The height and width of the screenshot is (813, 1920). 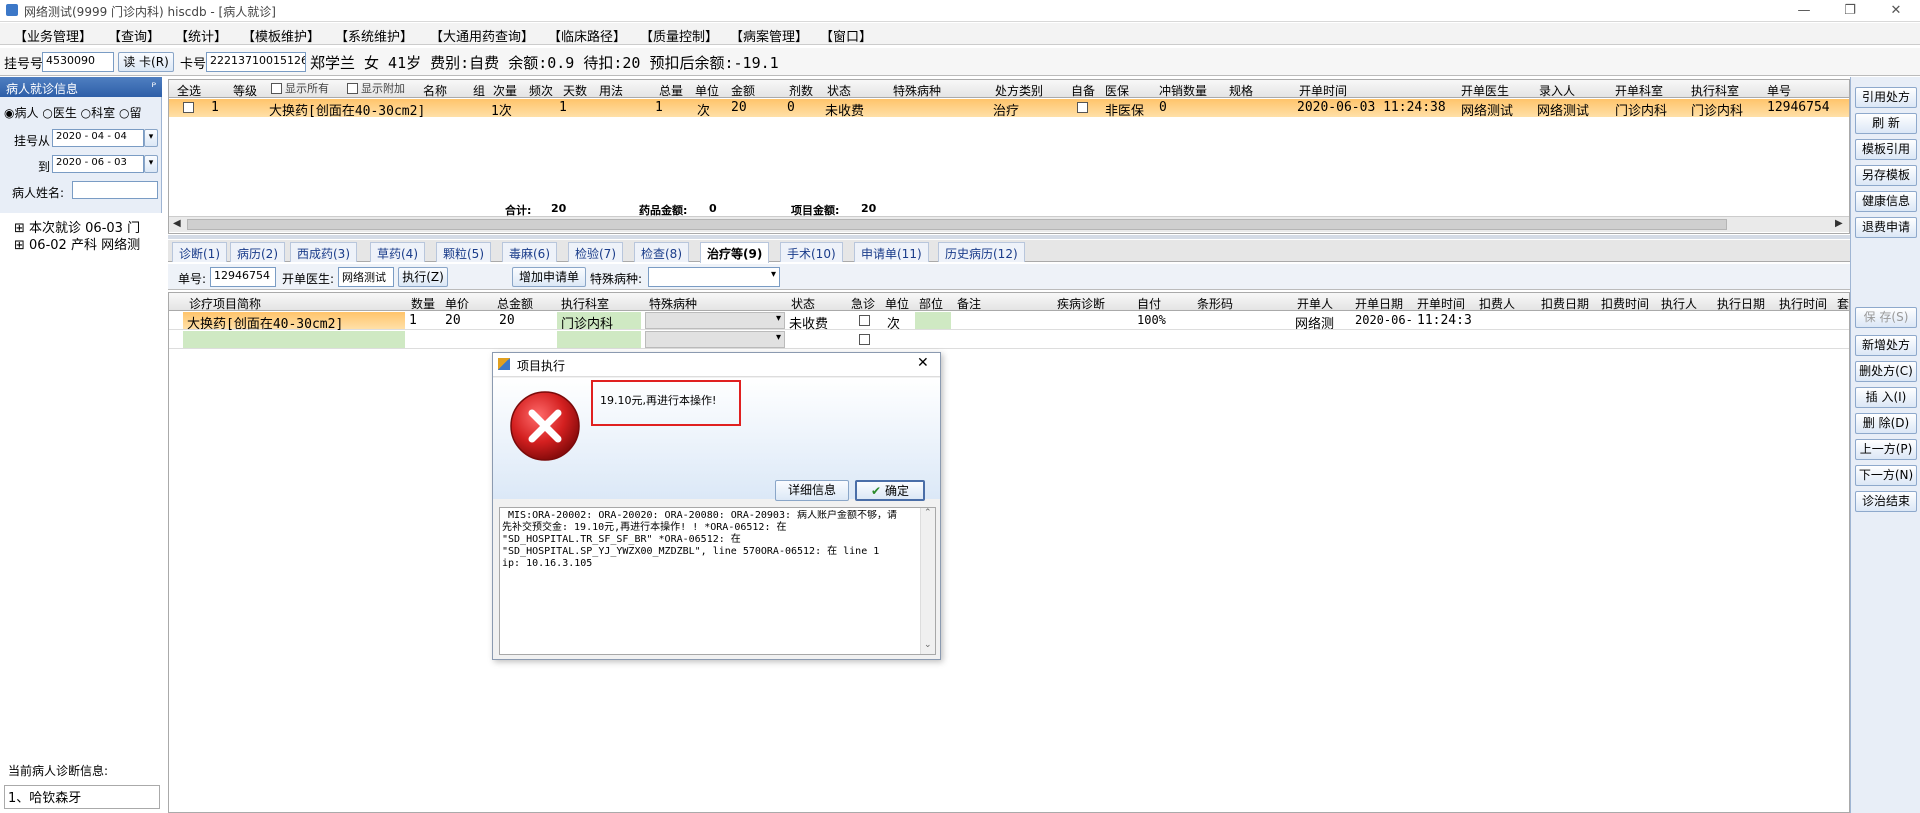 I want to click on add-request-button: 增加申请单, so click(x=549, y=277).